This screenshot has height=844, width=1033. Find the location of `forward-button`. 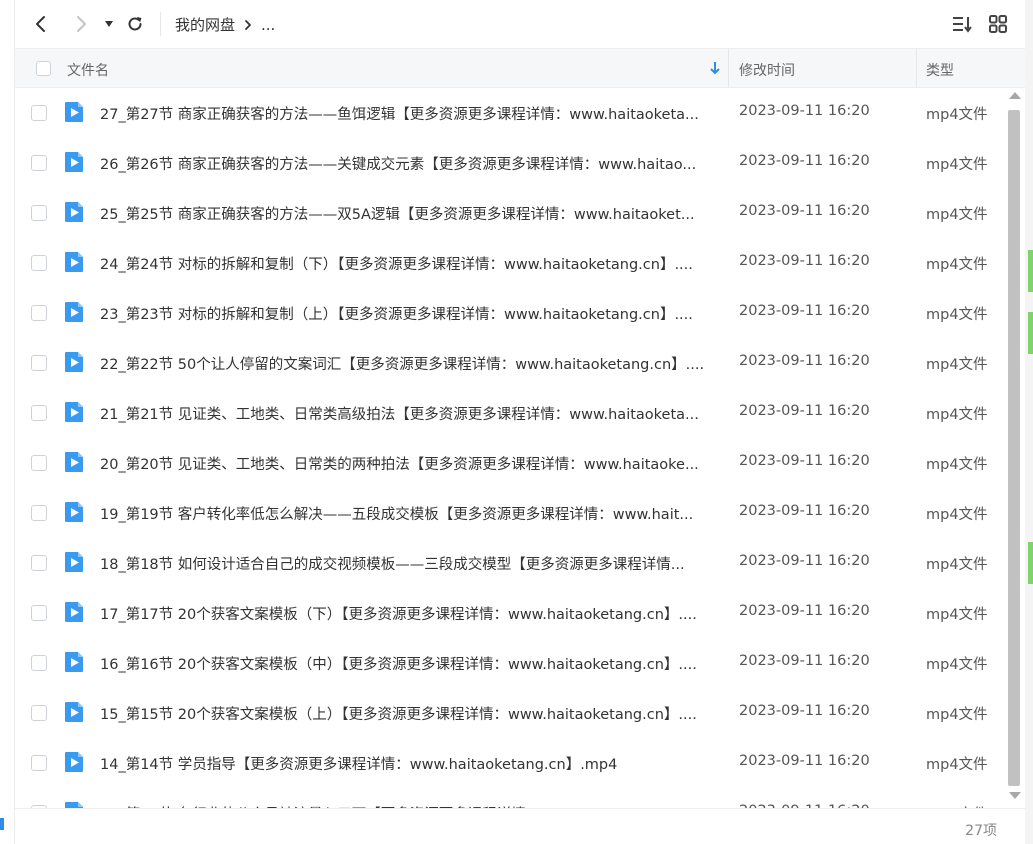

forward-button is located at coordinates (81, 24).